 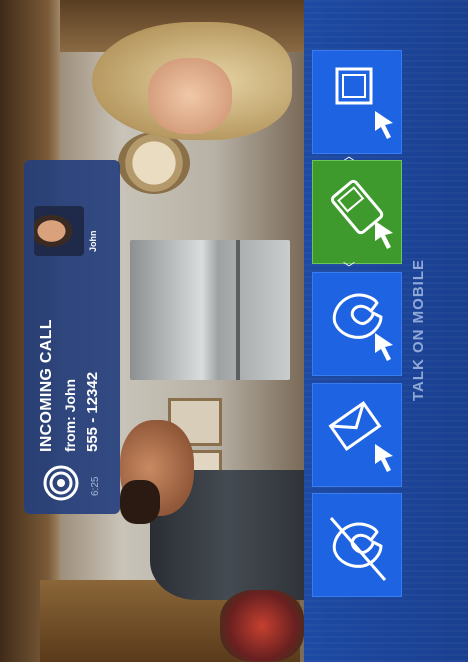 What do you see at coordinates (362, 327) in the screenshot?
I see `phone-handset-icon` at bounding box center [362, 327].